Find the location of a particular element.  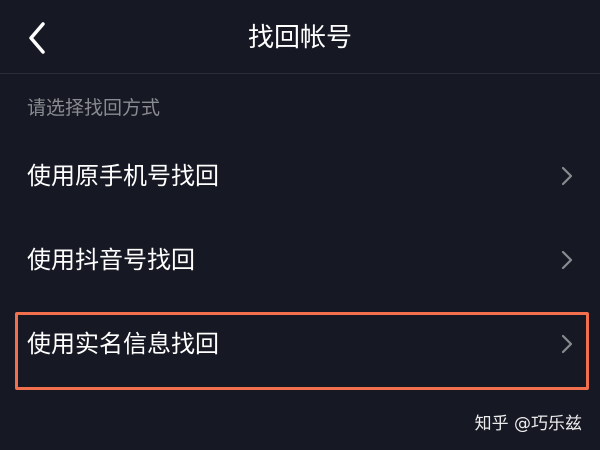

option-label: 使用实名信息找回 is located at coordinates (123, 344).